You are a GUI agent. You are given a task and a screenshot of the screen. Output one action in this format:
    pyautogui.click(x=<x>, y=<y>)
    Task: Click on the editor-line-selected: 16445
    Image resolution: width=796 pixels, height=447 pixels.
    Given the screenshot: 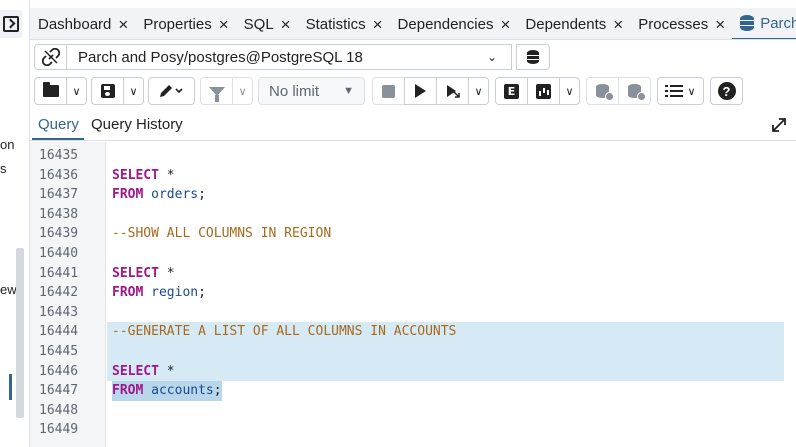 What is the action you would take?
    pyautogui.click(x=413, y=352)
    